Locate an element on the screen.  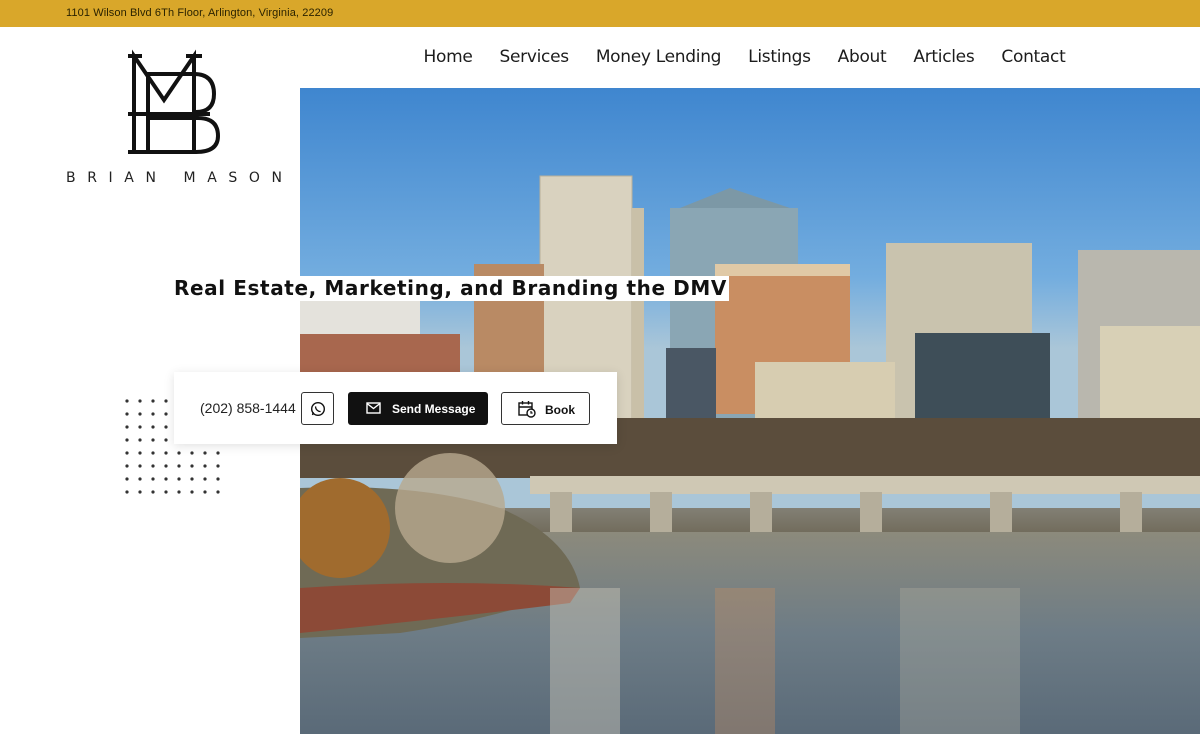
calendar-clock-icon is located at coordinates (527, 409).